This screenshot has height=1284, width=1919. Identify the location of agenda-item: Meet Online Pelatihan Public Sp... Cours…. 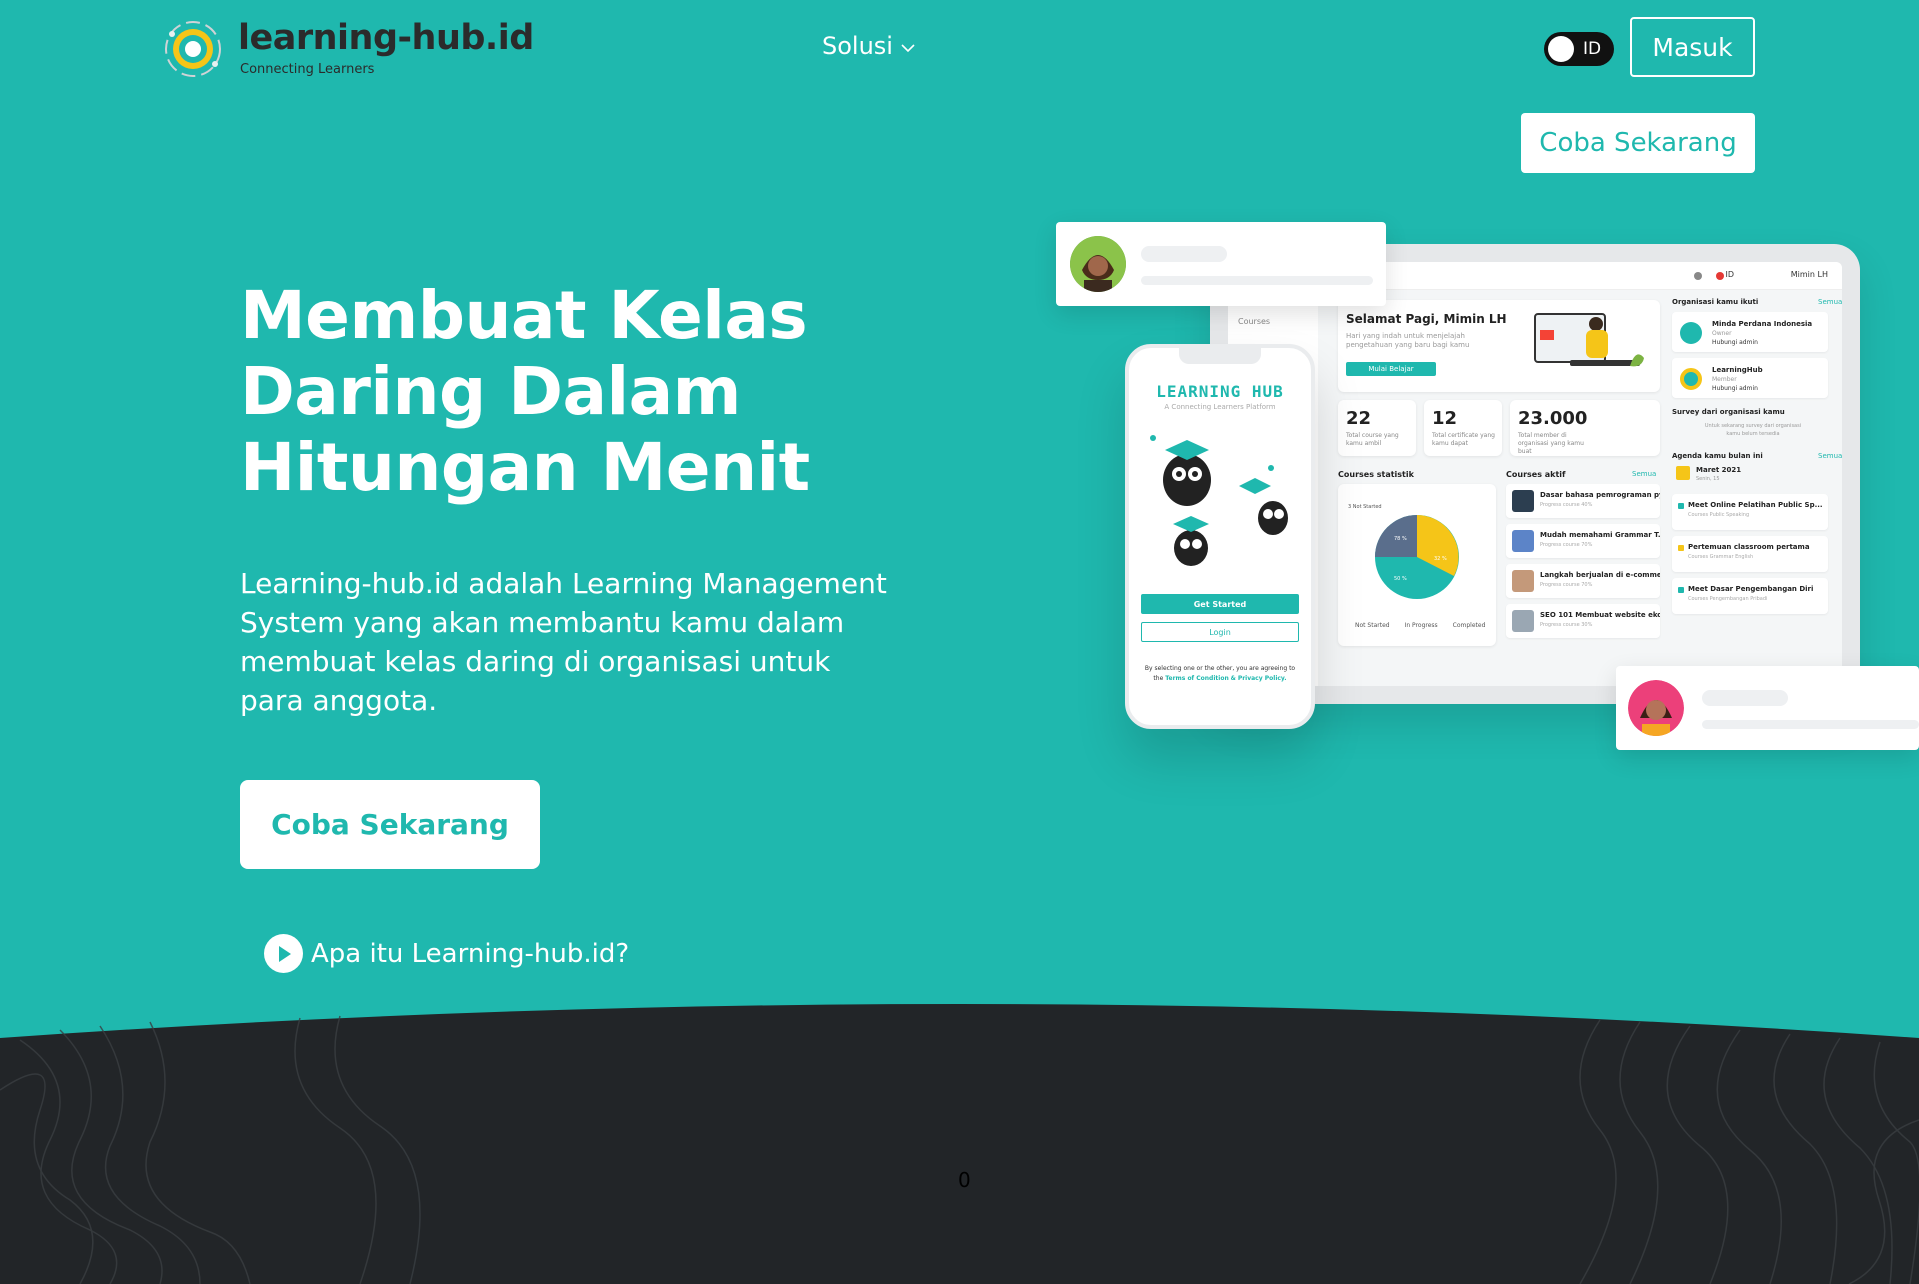
(1750, 512).